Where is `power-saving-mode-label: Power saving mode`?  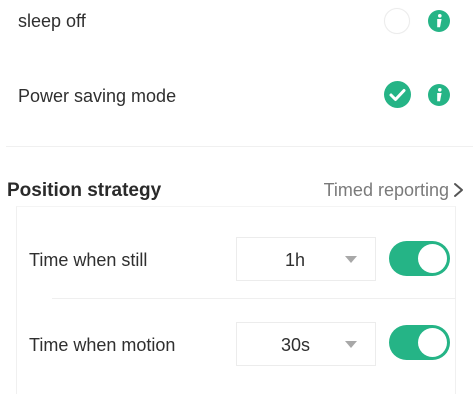
power-saving-mode-label: Power saving mode is located at coordinates (97, 96).